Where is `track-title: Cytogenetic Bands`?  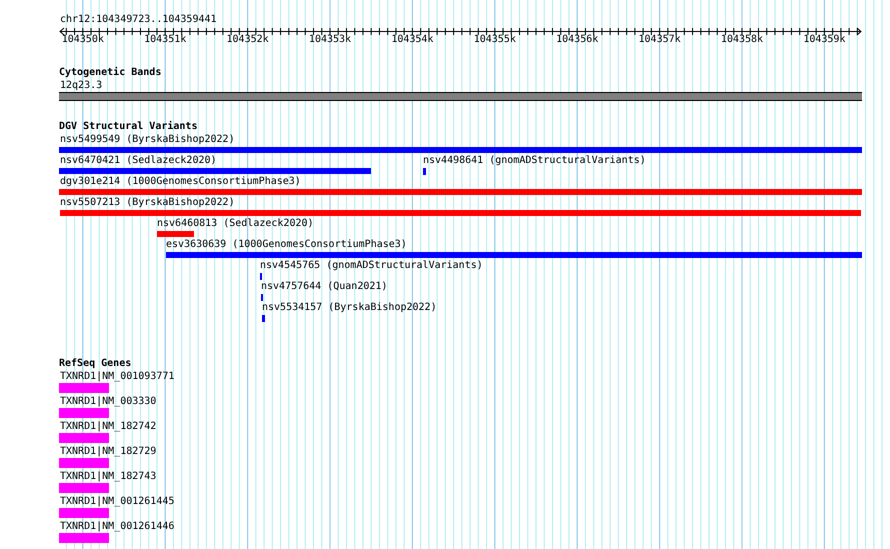
track-title: Cytogenetic Bands is located at coordinates (110, 73).